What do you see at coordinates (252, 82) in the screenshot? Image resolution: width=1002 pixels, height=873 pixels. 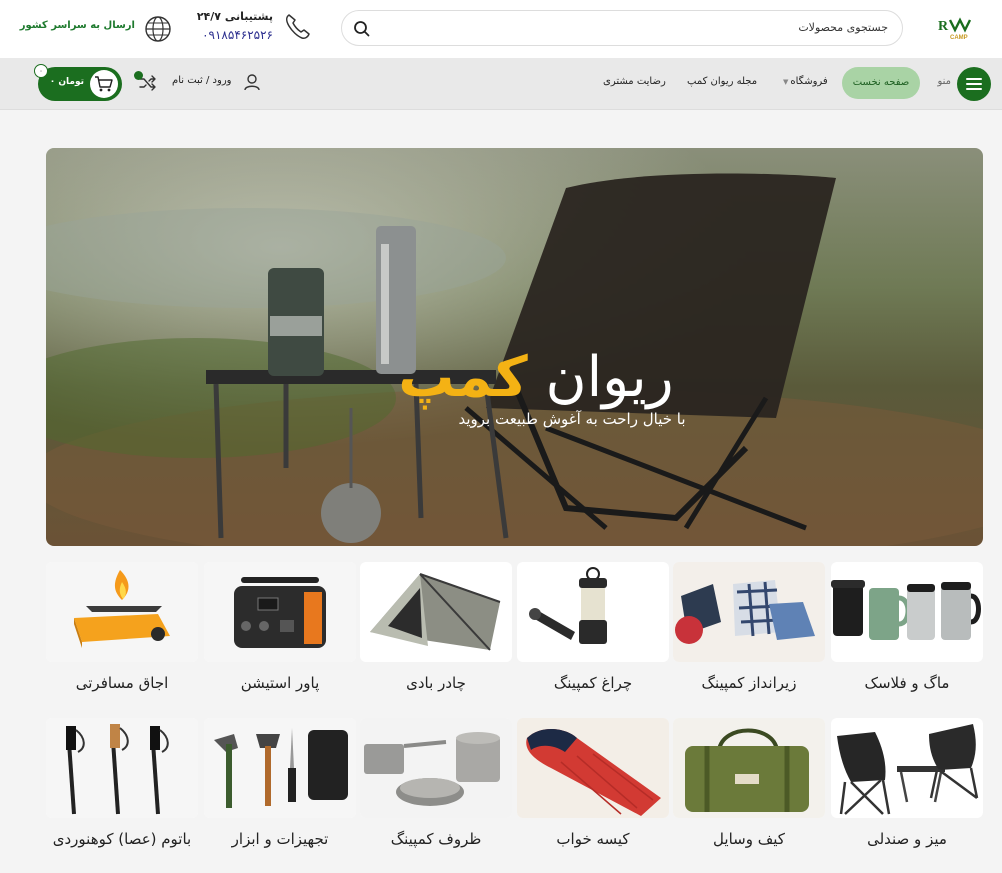 I see `user-icon` at bounding box center [252, 82].